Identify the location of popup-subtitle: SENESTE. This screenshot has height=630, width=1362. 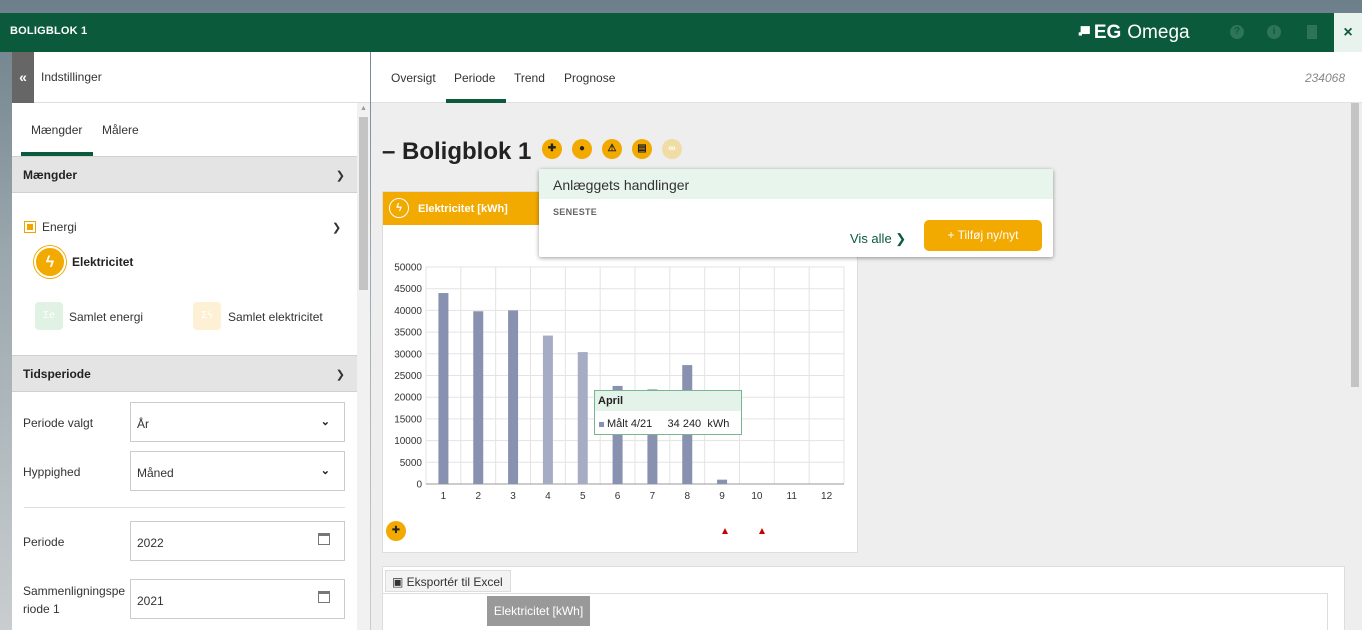
(575, 212).